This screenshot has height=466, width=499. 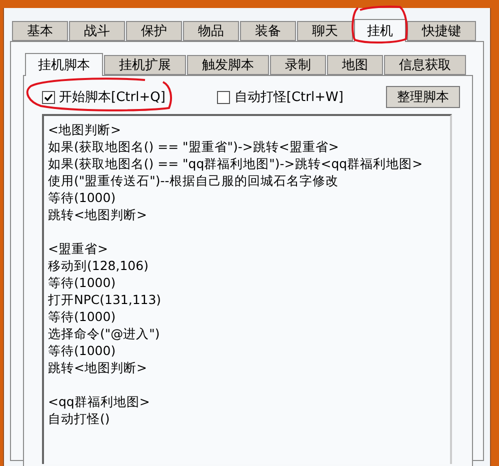 I want to click on script-line: 如果(获取地图名() == "qq群福利地图")->跳转<qq群福利地图>, so click(x=236, y=163).